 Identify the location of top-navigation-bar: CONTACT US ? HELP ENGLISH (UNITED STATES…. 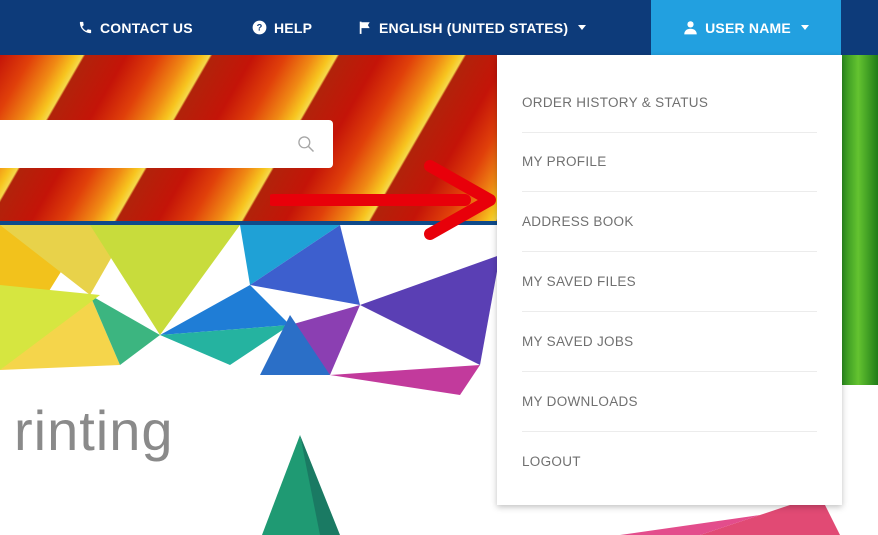
(439, 27).